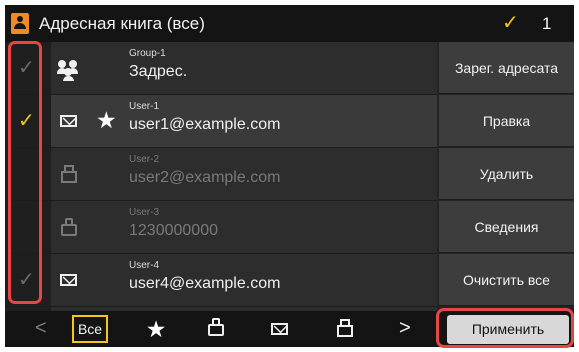 This screenshot has width=579, height=352. What do you see at coordinates (506, 121) in the screenshot?
I see `edit-button: Правка` at bounding box center [506, 121].